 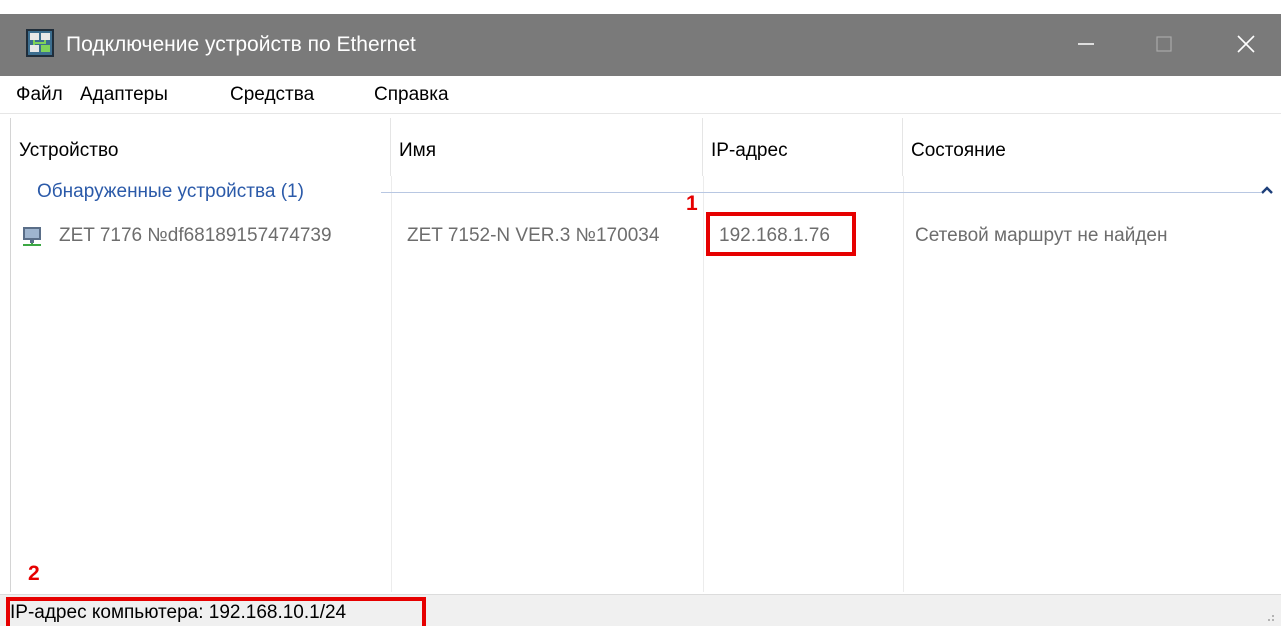 What do you see at coordinates (170, 192) in the screenshot?
I see `group-header: Обнаруженные устройства (1)` at bounding box center [170, 192].